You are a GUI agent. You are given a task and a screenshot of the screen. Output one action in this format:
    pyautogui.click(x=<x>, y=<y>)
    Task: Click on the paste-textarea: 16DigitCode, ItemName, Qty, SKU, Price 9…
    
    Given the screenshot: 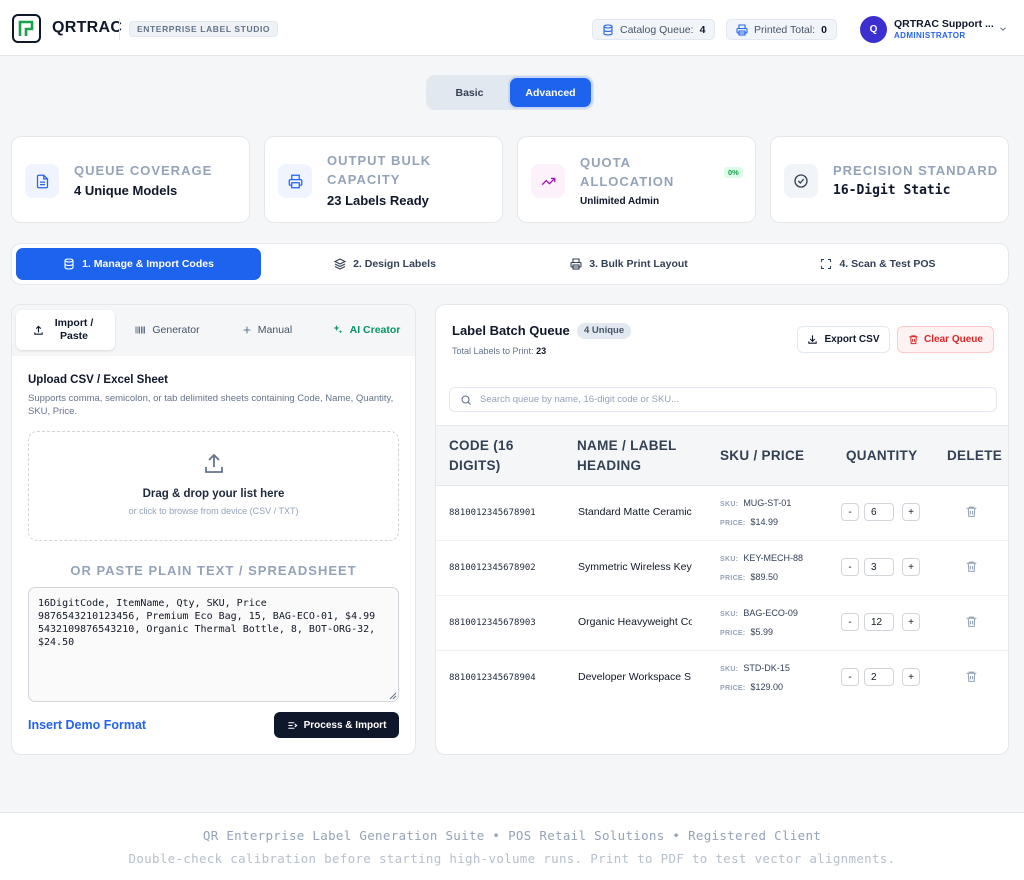 What is the action you would take?
    pyautogui.click(x=213, y=644)
    